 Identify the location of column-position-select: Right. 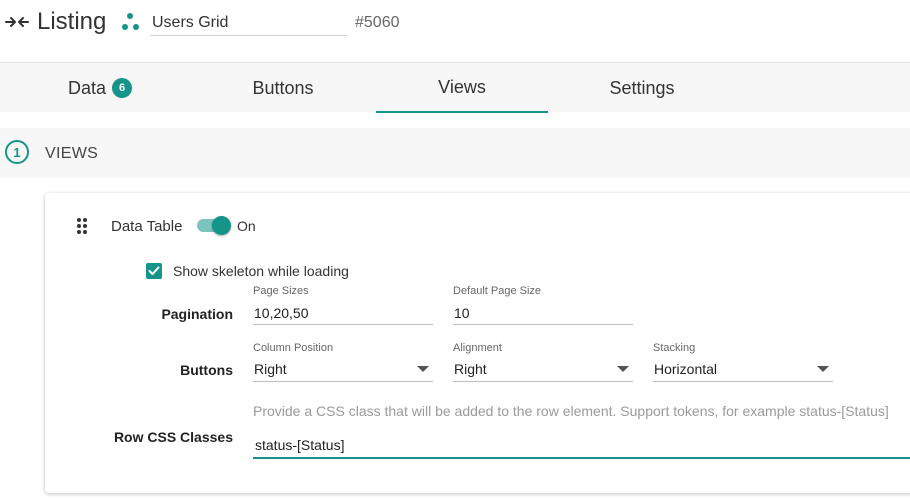
(343, 370).